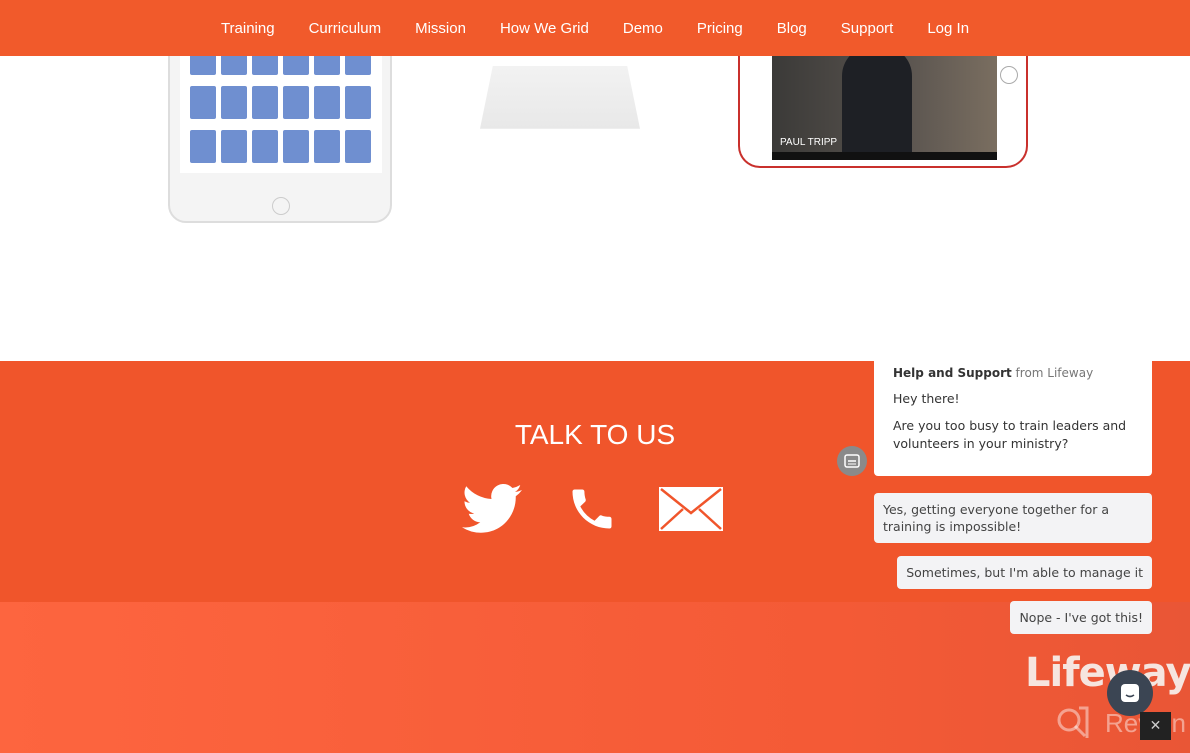  What do you see at coordinates (643, 28) in the screenshot?
I see `nav-demo: Demo` at bounding box center [643, 28].